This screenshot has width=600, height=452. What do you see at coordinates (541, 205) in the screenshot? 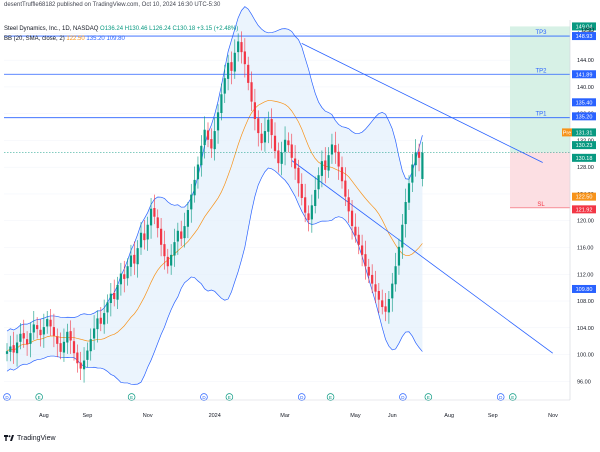
I see `level-label: SL` at bounding box center [541, 205].